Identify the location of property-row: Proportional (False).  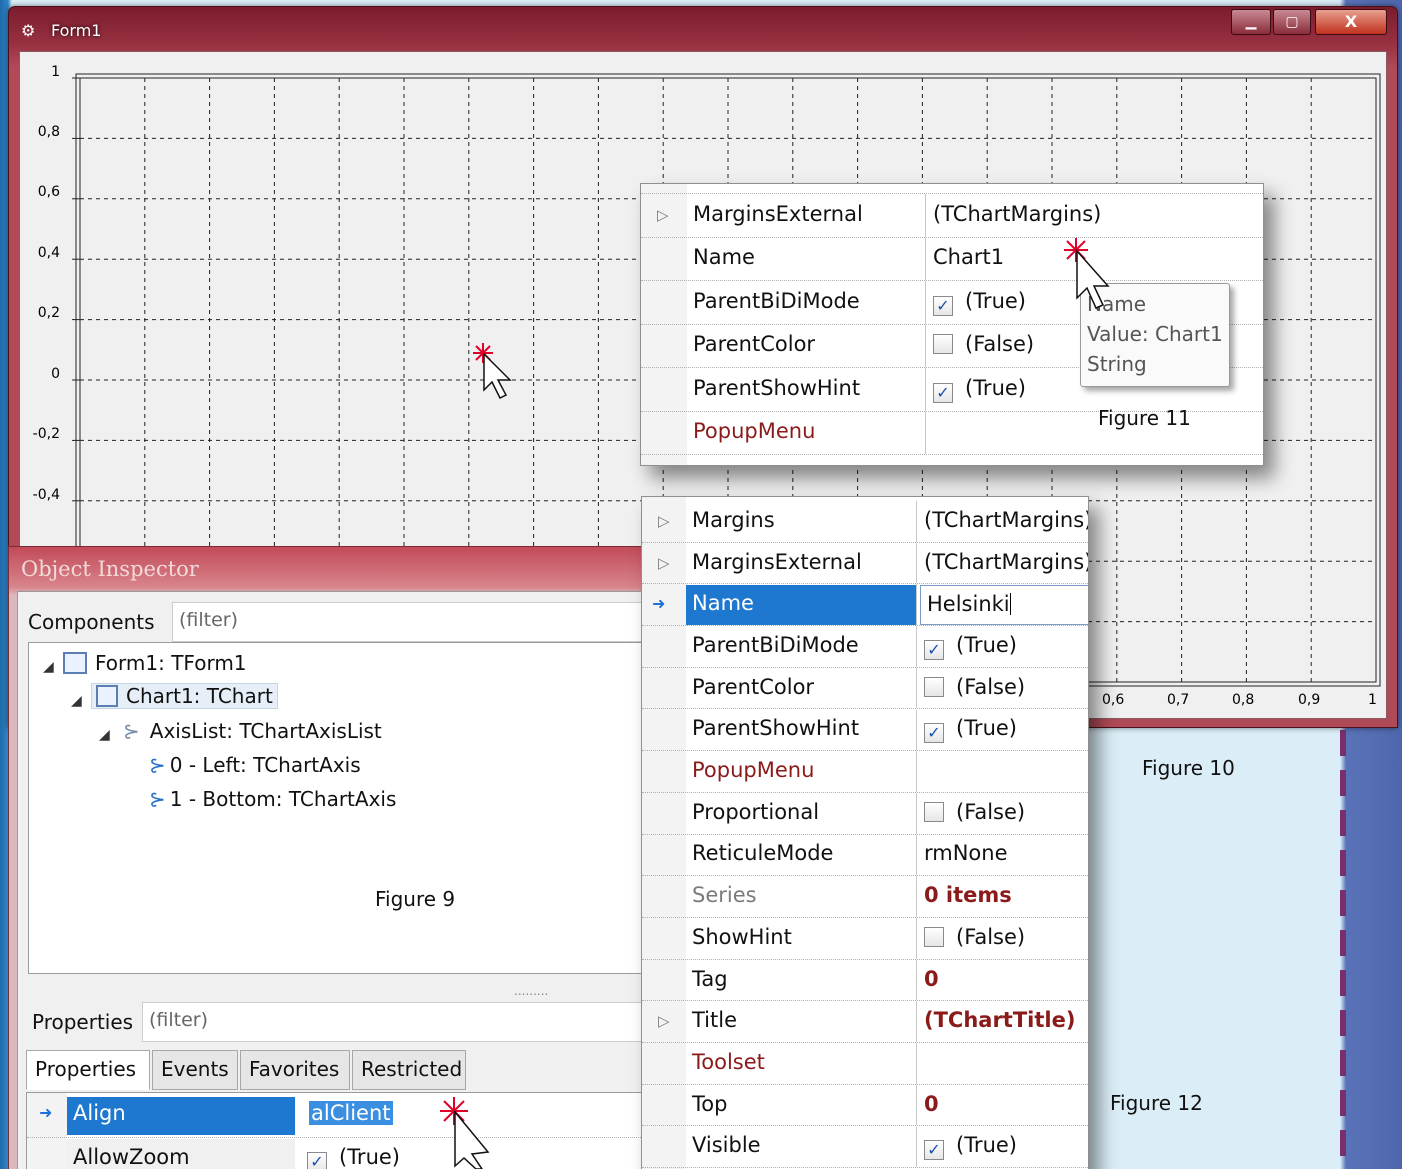
(865, 813).